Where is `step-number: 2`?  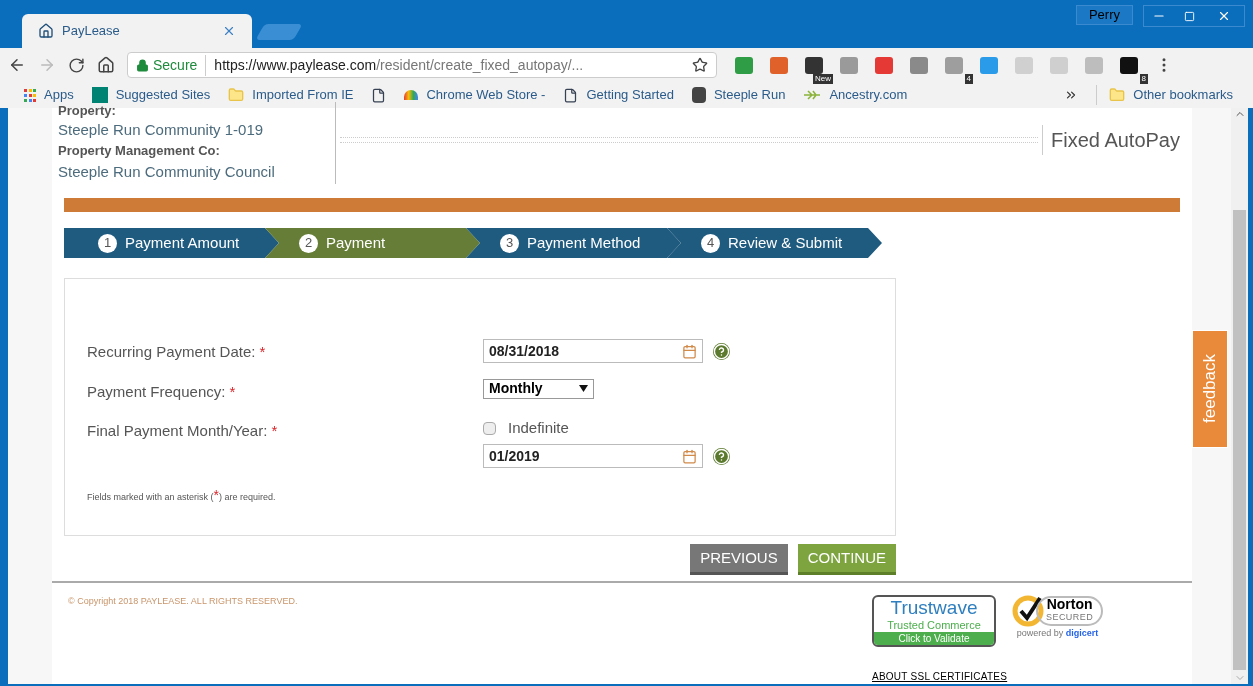
step-number: 2 is located at coordinates (308, 243).